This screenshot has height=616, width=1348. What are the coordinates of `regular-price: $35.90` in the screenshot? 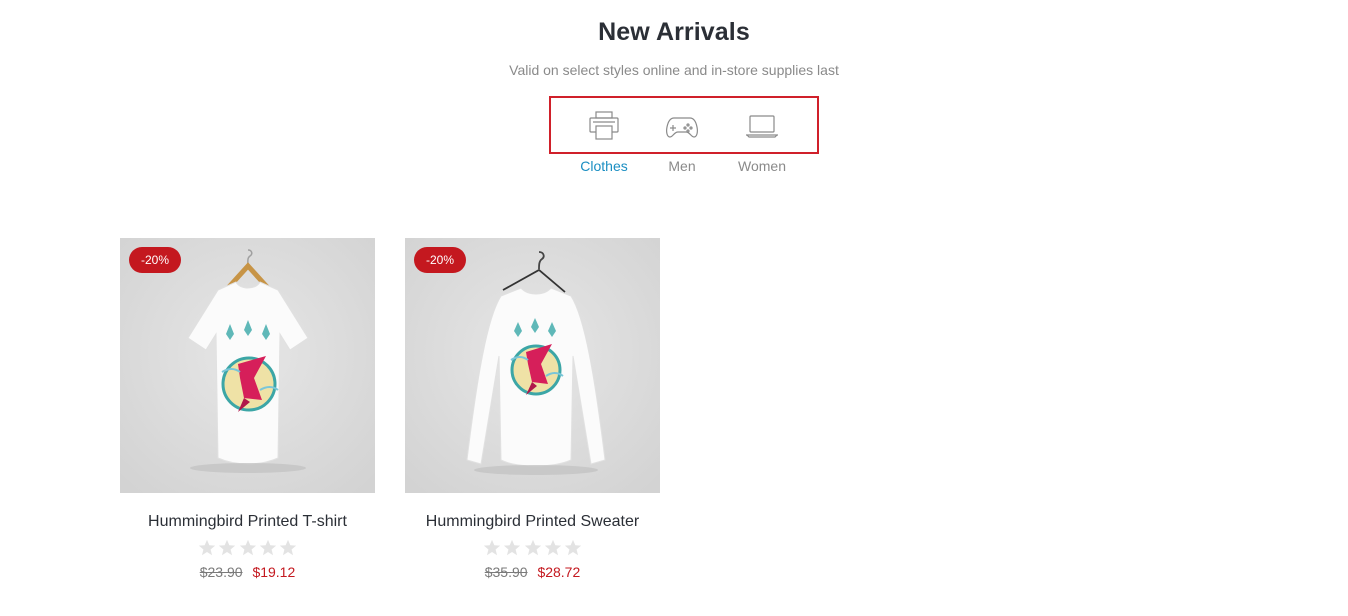 It's located at (506, 572).